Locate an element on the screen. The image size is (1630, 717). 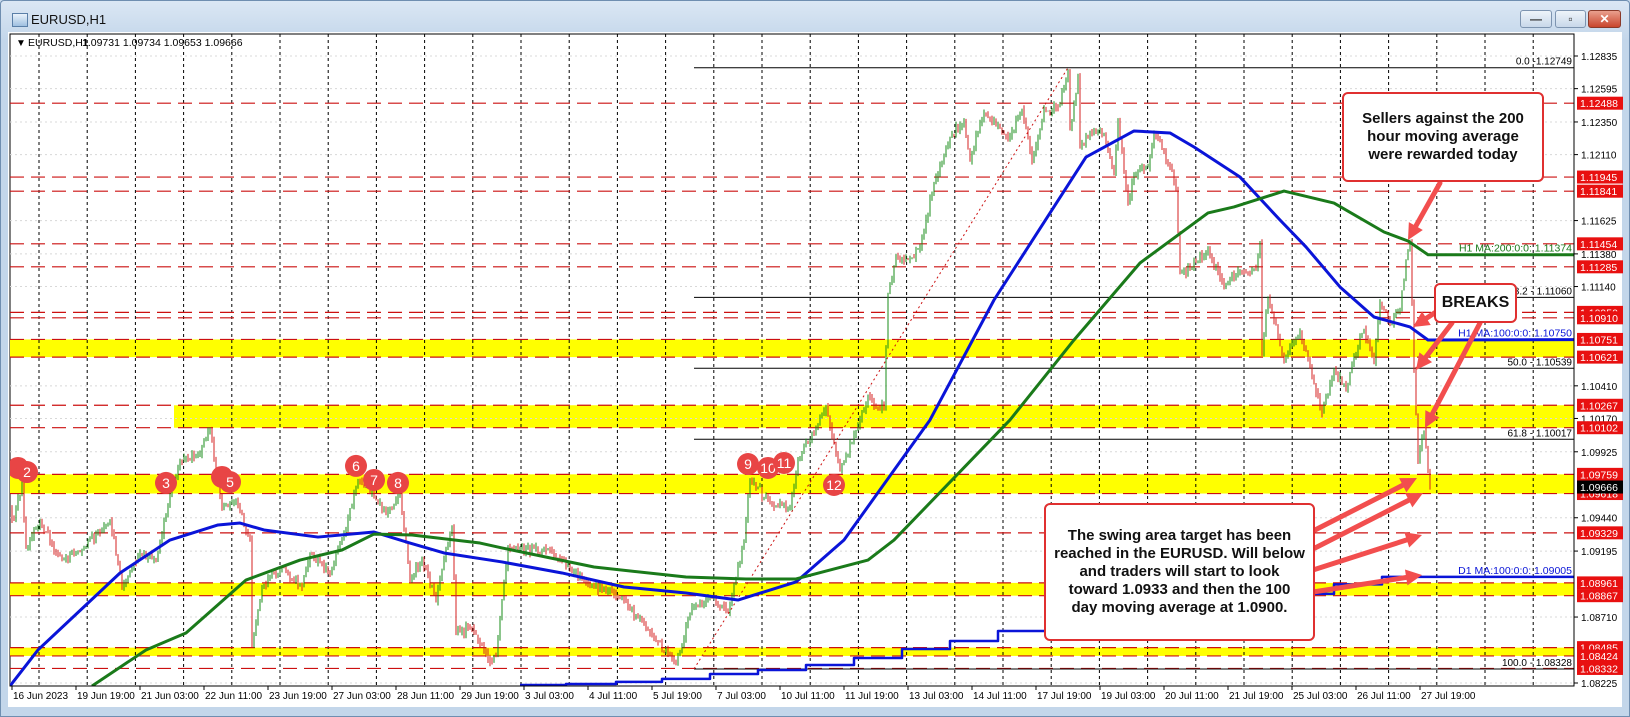
time-tick-label: 27 Jun 03:00 is located at coordinates (362, 696).